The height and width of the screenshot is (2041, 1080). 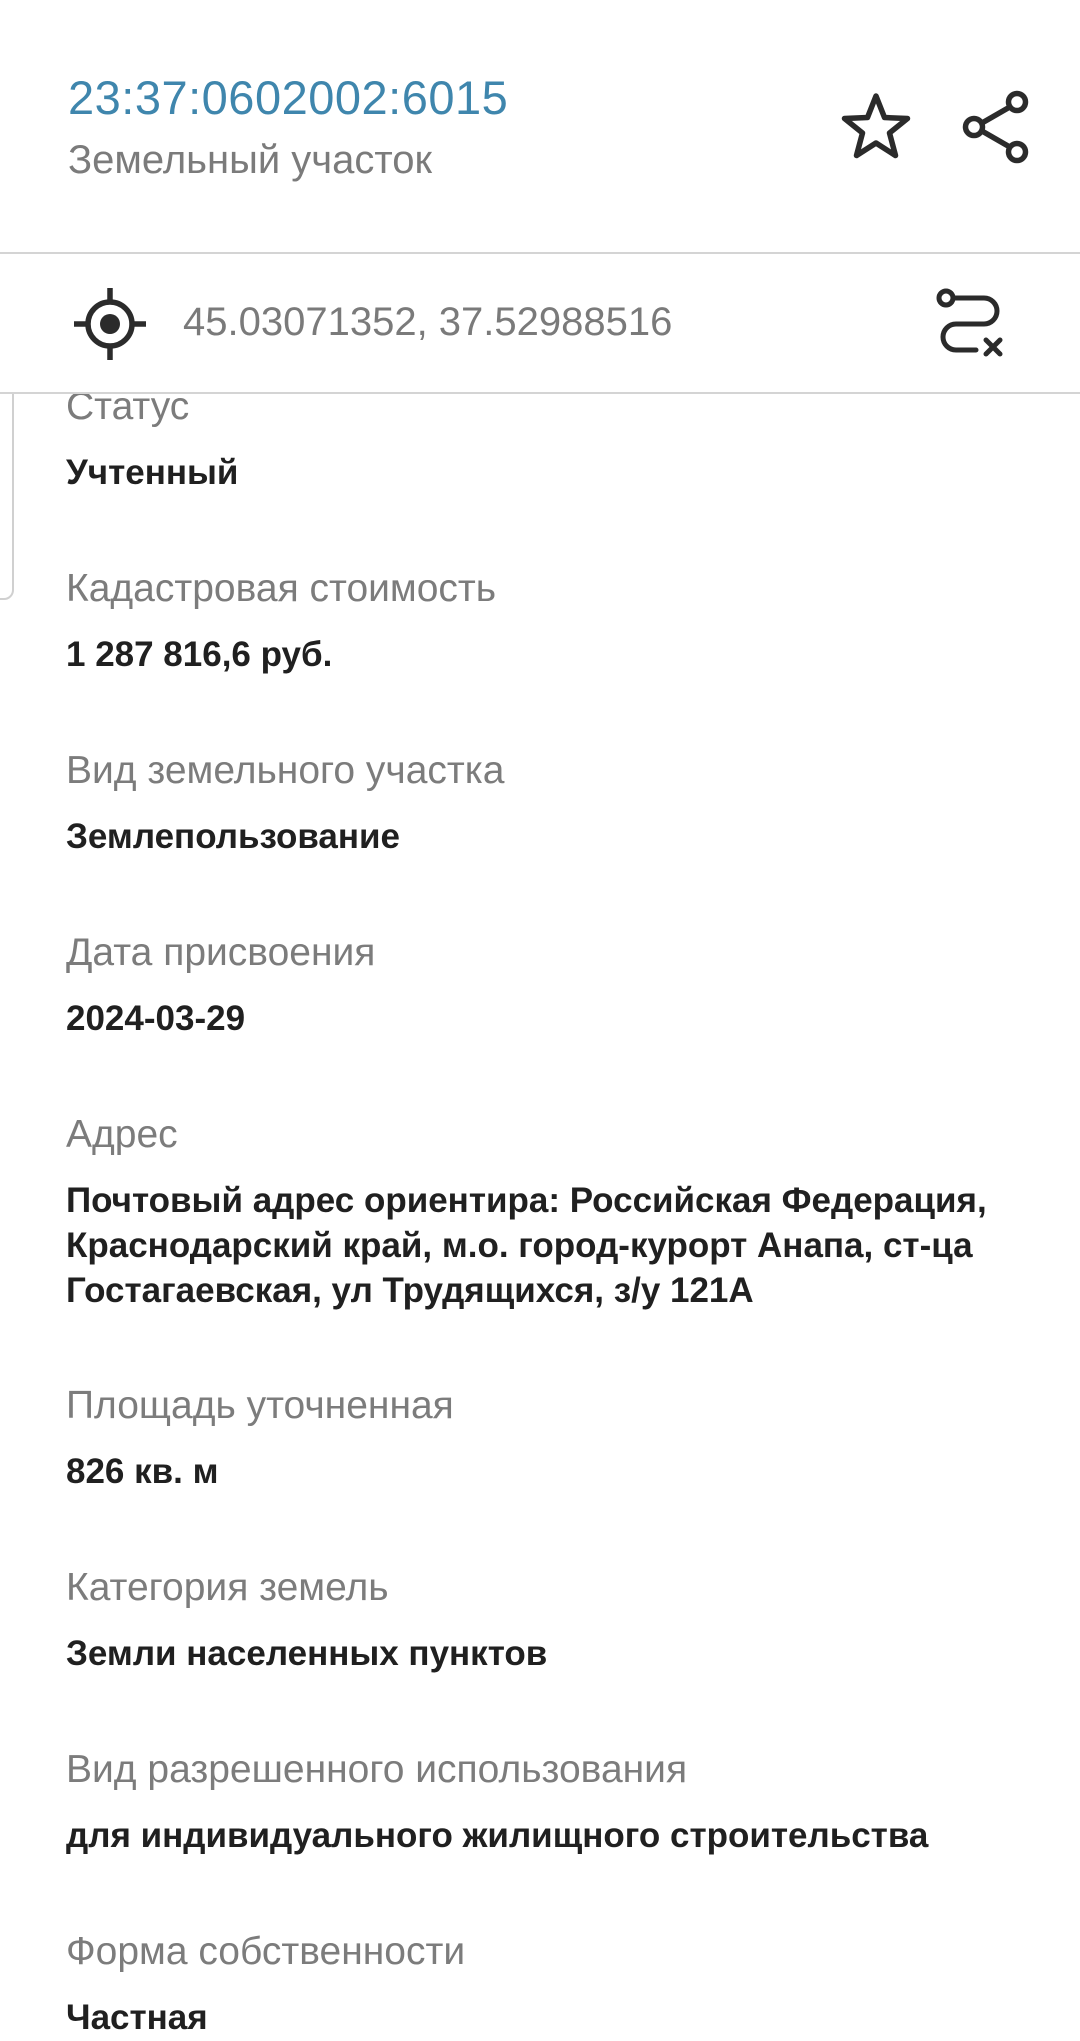 What do you see at coordinates (540, 126) in the screenshot?
I see `object-header: 23:37:0602002:6015 Земельный участок` at bounding box center [540, 126].